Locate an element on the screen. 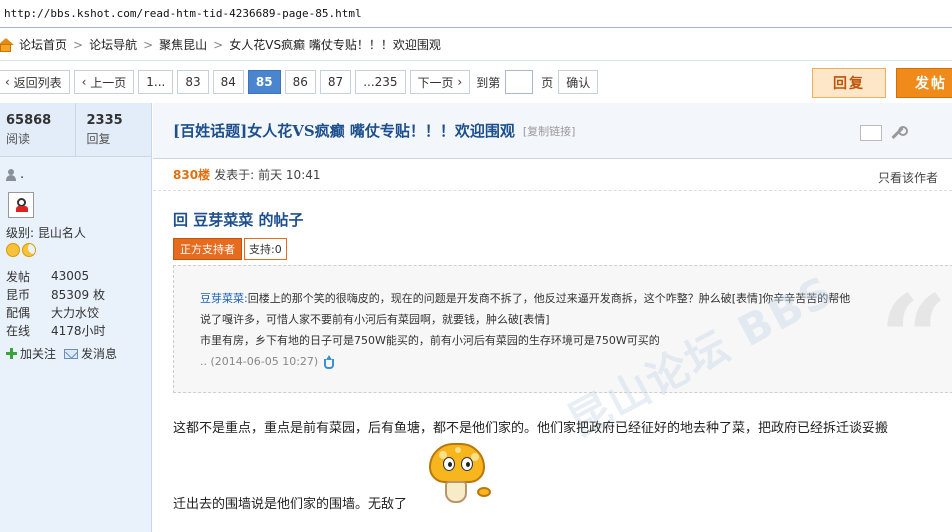 The height and width of the screenshot is (532, 952). reply-button: 回复 is located at coordinates (849, 83).